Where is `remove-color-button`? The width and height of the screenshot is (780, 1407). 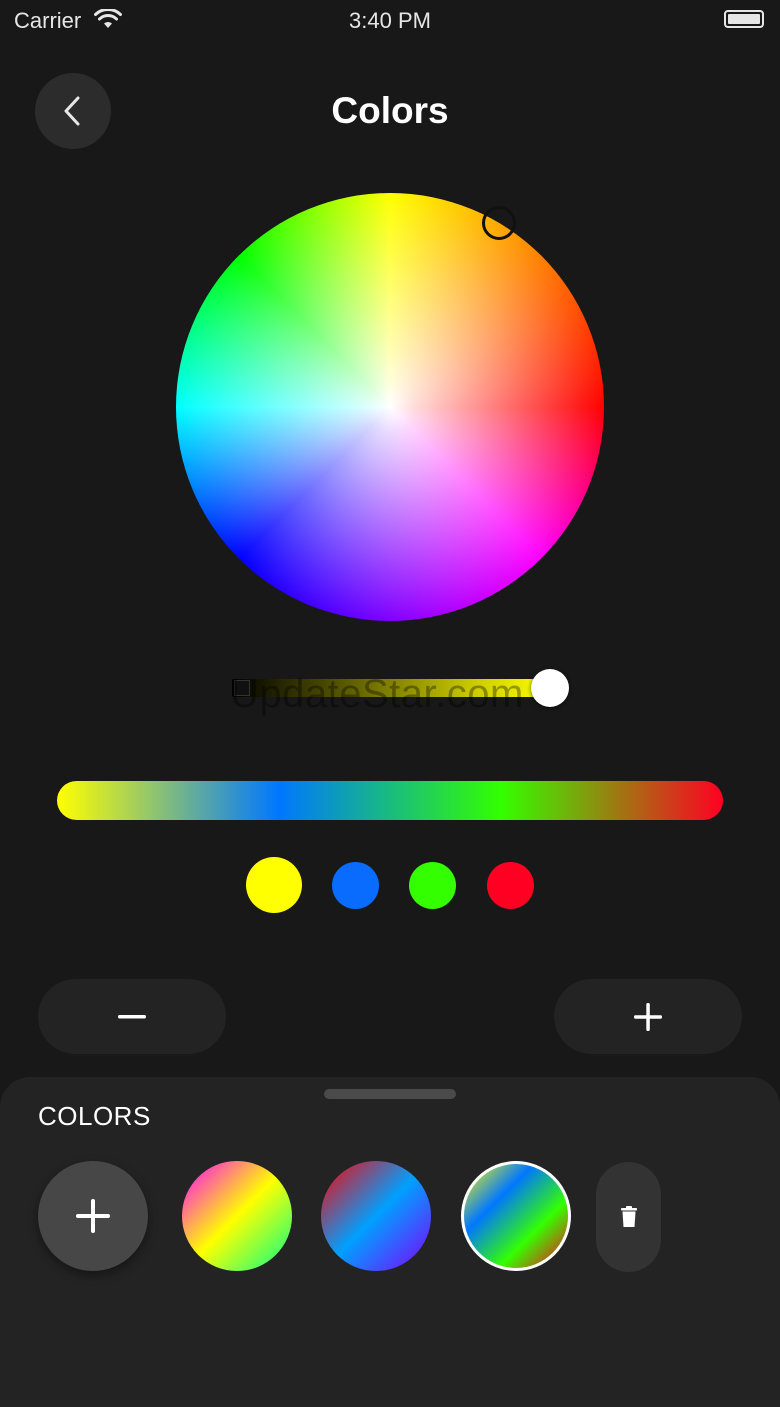
remove-color-button is located at coordinates (132, 1016).